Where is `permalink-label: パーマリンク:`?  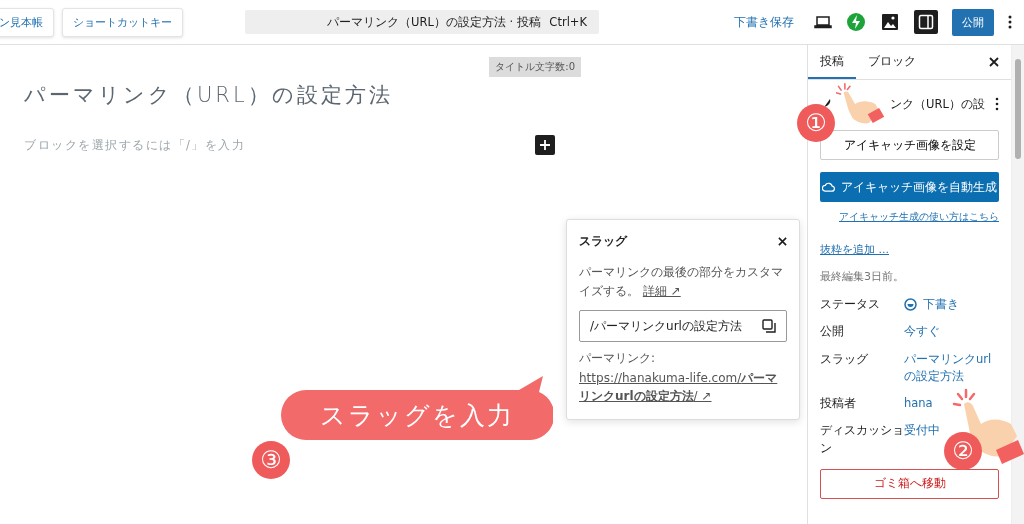 permalink-label: パーマリンク: is located at coordinates (618, 359).